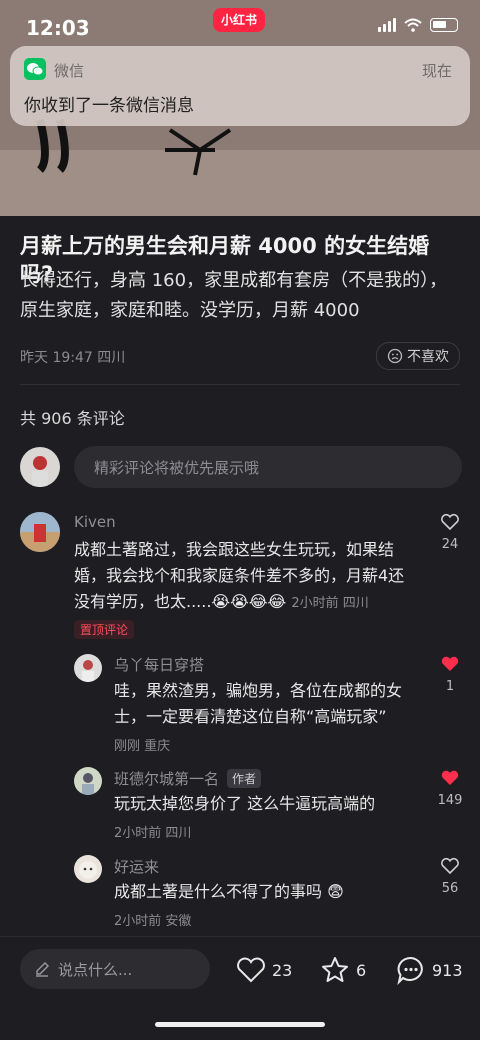 Image resolution: width=480 pixels, height=1040 pixels. What do you see at coordinates (447, 970) in the screenshot?
I see `comment-total: 913` at bounding box center [447, 970].